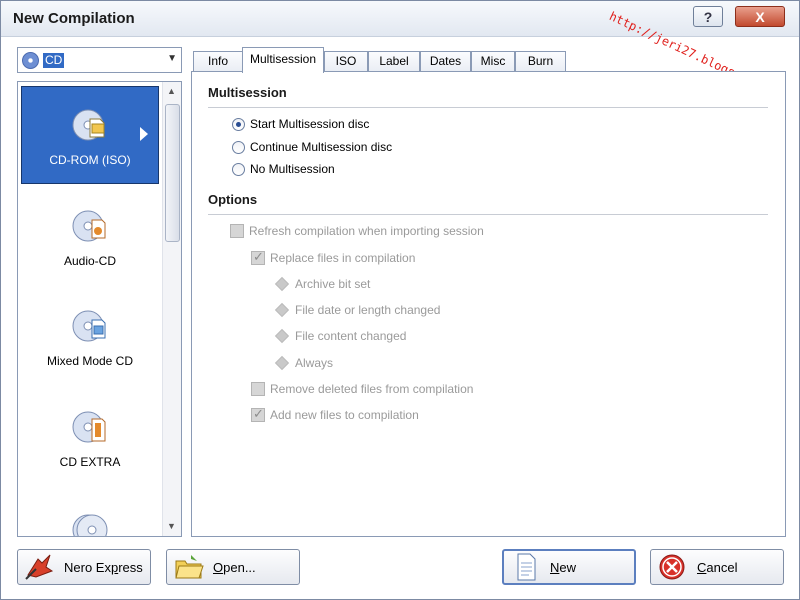  I want to click on radio-label: Start Multisession disc, so click(310, 124).